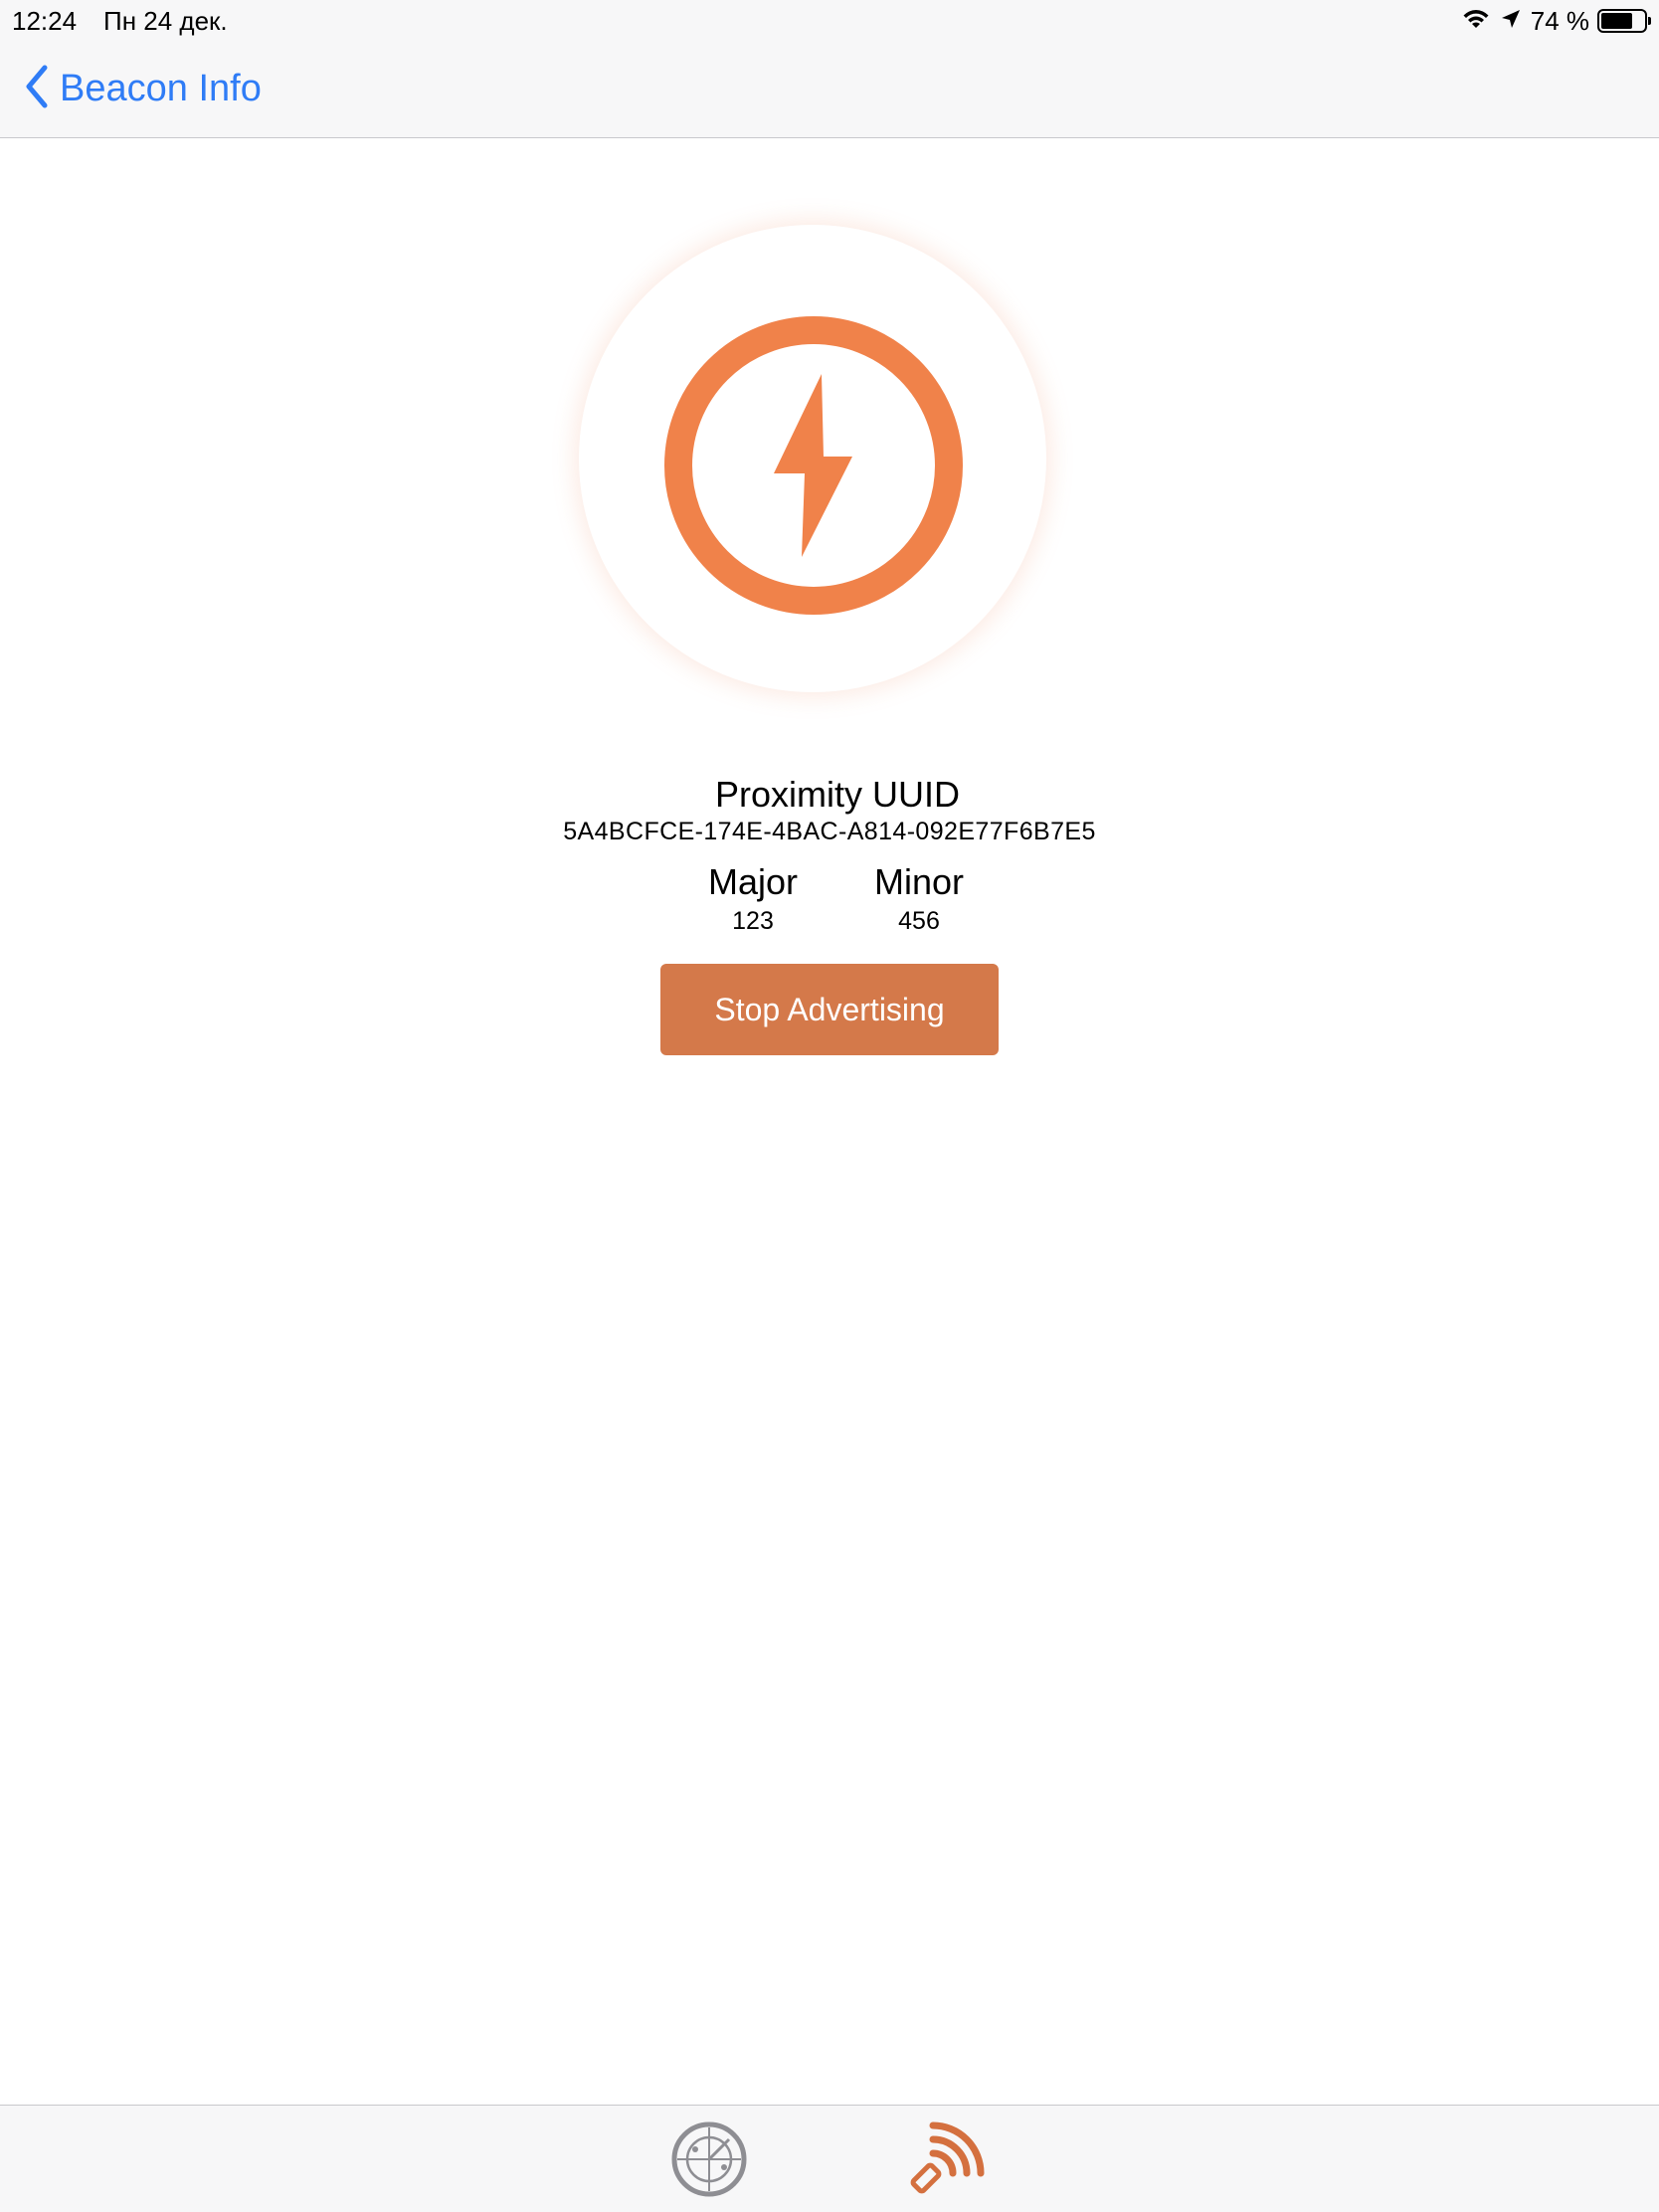  Describe the element at coordinates (1617, 21) in the screenshot. I see `battery-fill` at that location.